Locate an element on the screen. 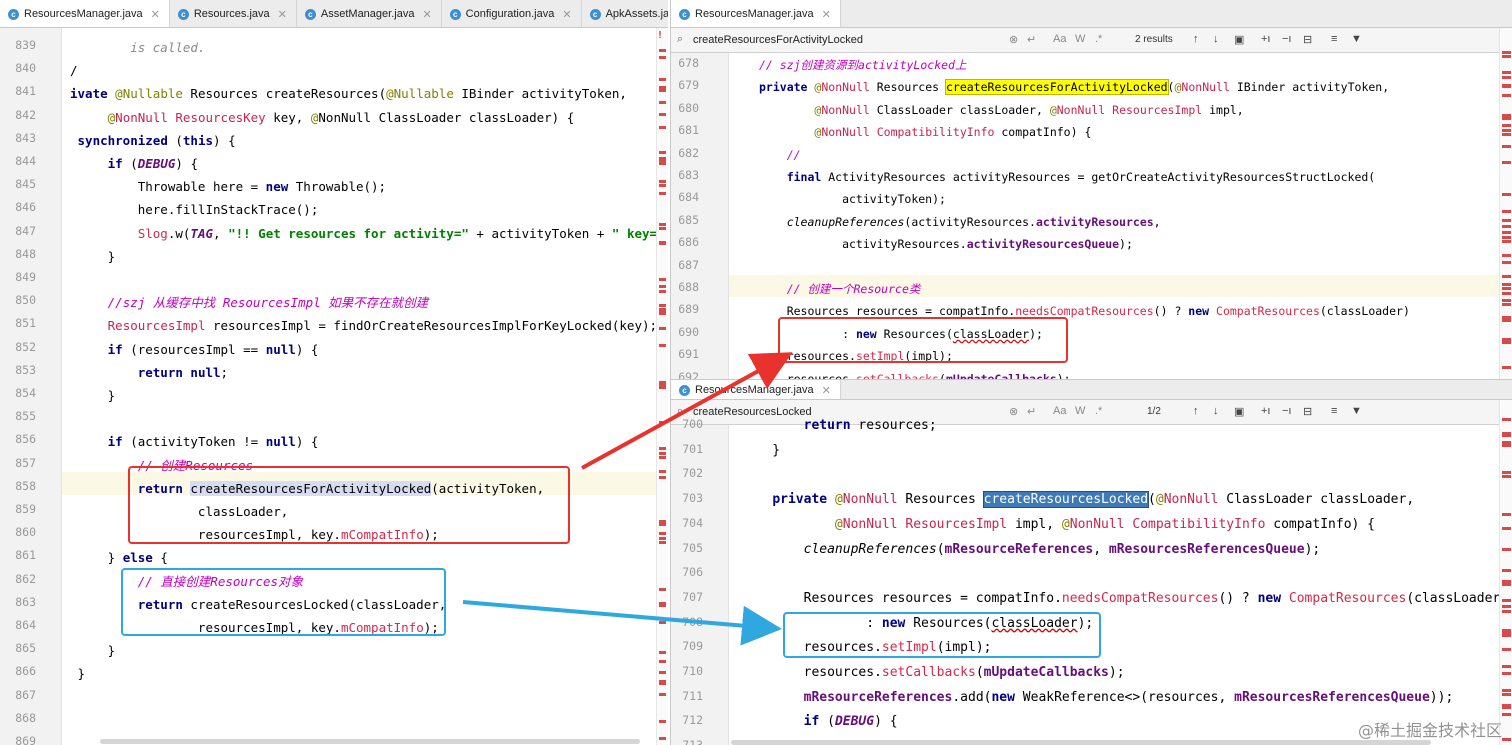  tab-configuration: c Configuration.java ✕ is located at coordinates (512, 13).